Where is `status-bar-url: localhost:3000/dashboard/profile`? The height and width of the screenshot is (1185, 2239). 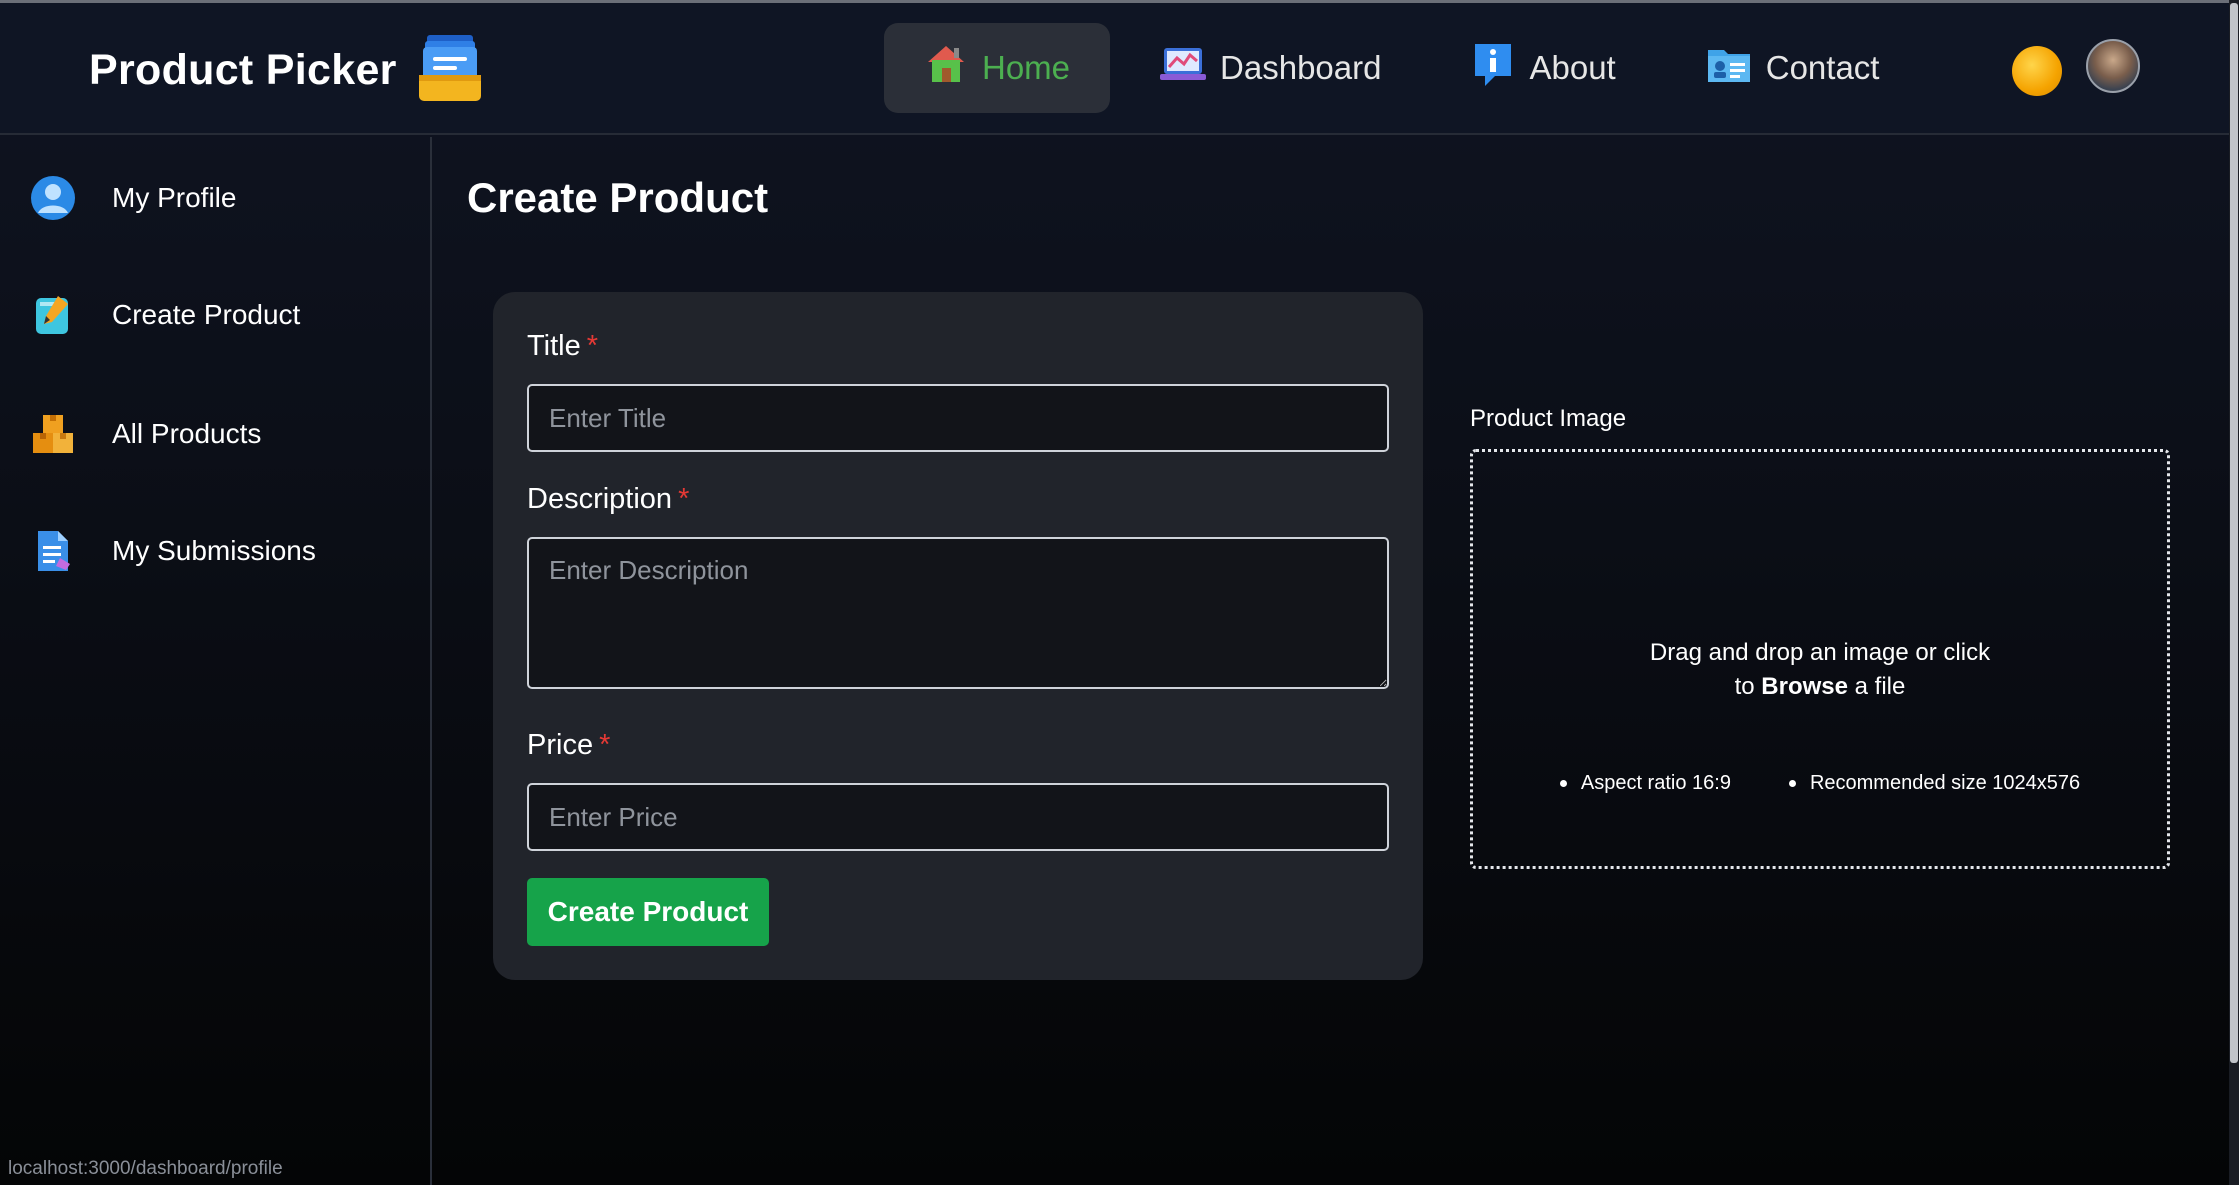 status-bar-url: localhost:3000/dashboard/profile is located at coordinates (145, 1168).